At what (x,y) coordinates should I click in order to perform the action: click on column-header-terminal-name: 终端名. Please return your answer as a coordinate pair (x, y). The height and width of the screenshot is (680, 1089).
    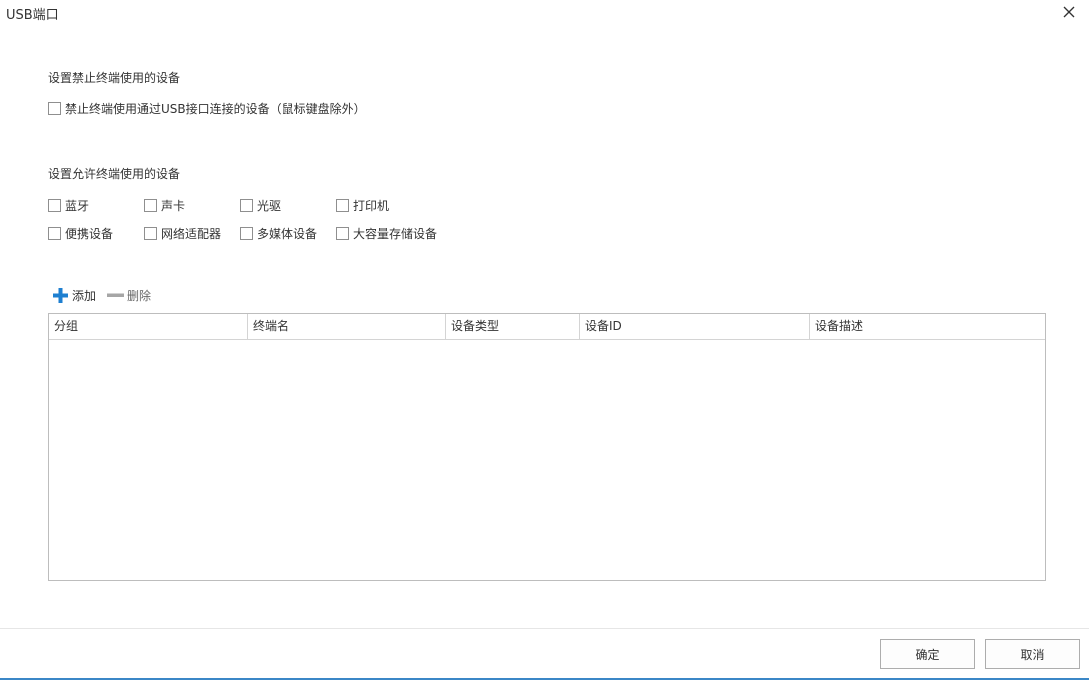
    Looking at the image, I should click on (346, 326).